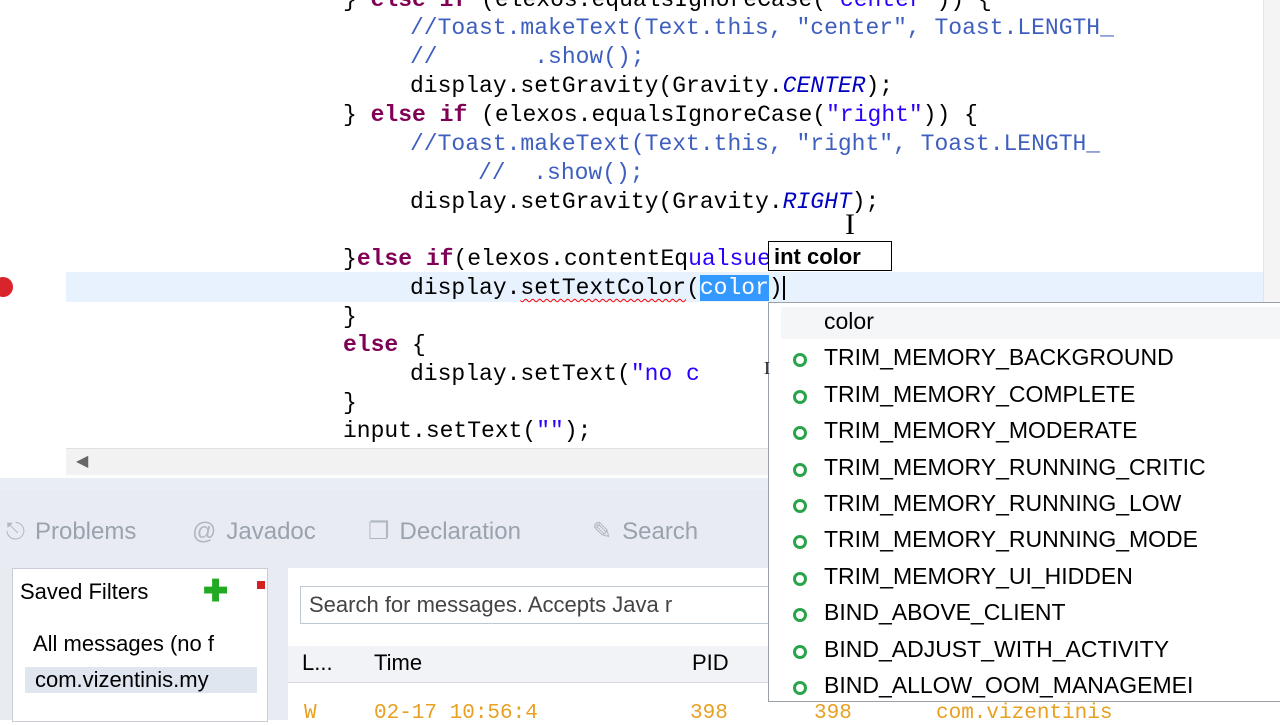 The image size is (1280, 725). Describe the element at coordinates (597, 288) in the screenshot. I see `code-line: display.setTextColor(color)` at that location.